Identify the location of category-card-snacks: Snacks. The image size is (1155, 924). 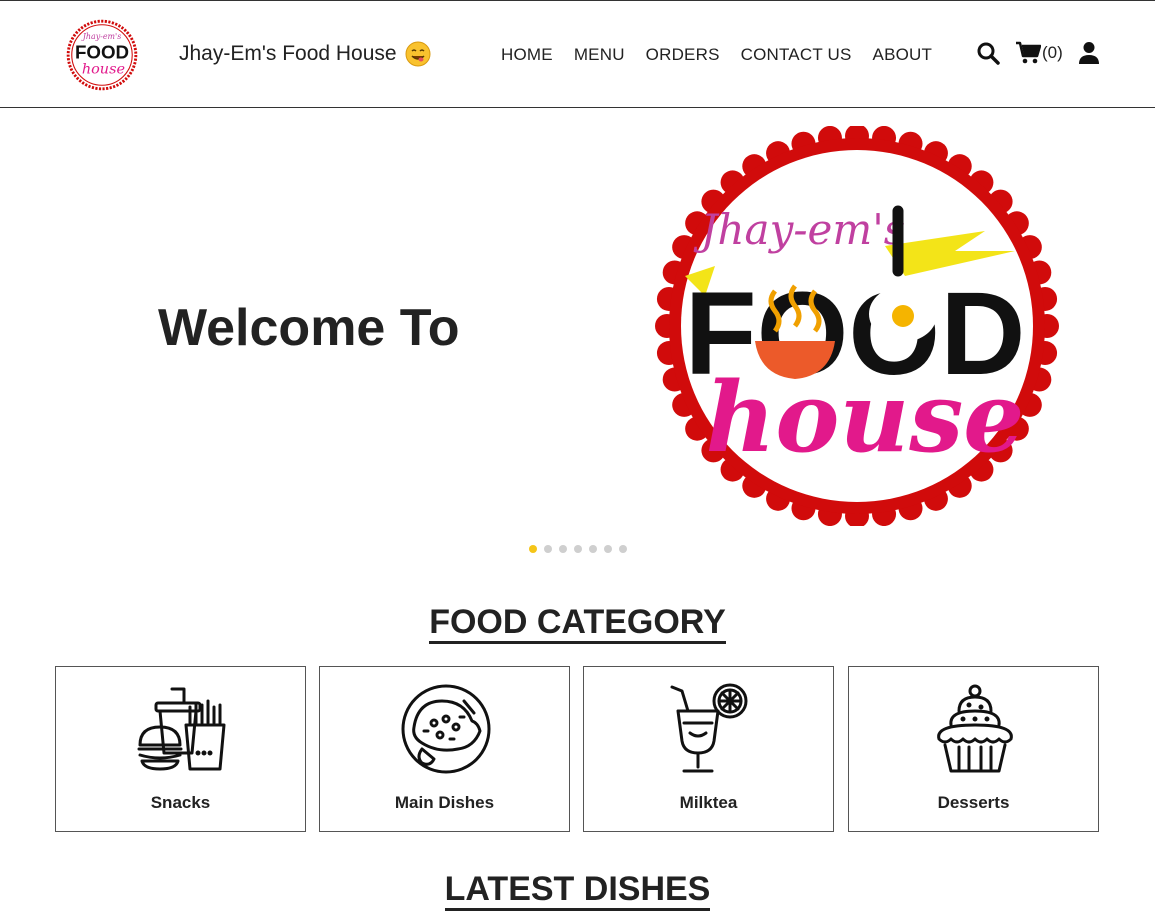
(180, 749).